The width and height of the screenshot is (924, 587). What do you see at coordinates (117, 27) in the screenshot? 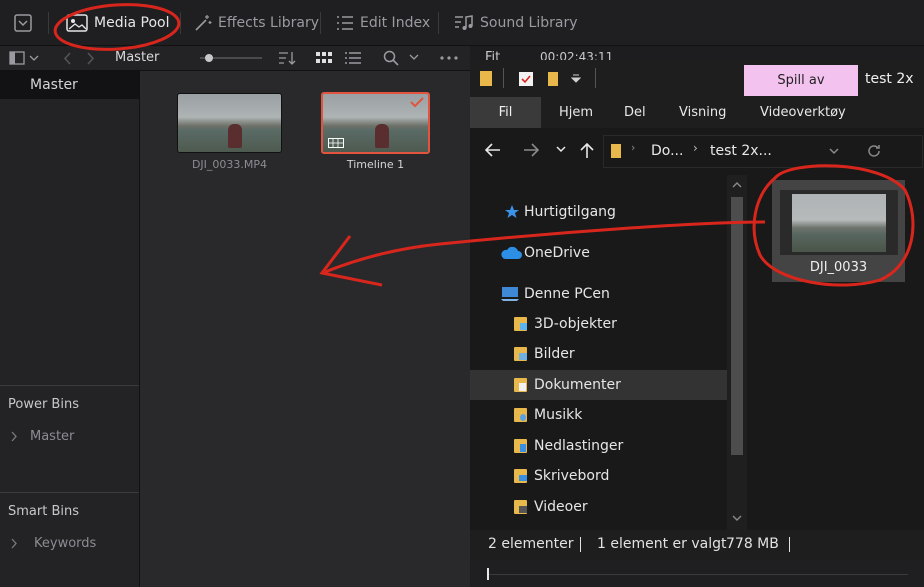
I see `annotation-circle-media-pool` at bounding box center [117, 27].